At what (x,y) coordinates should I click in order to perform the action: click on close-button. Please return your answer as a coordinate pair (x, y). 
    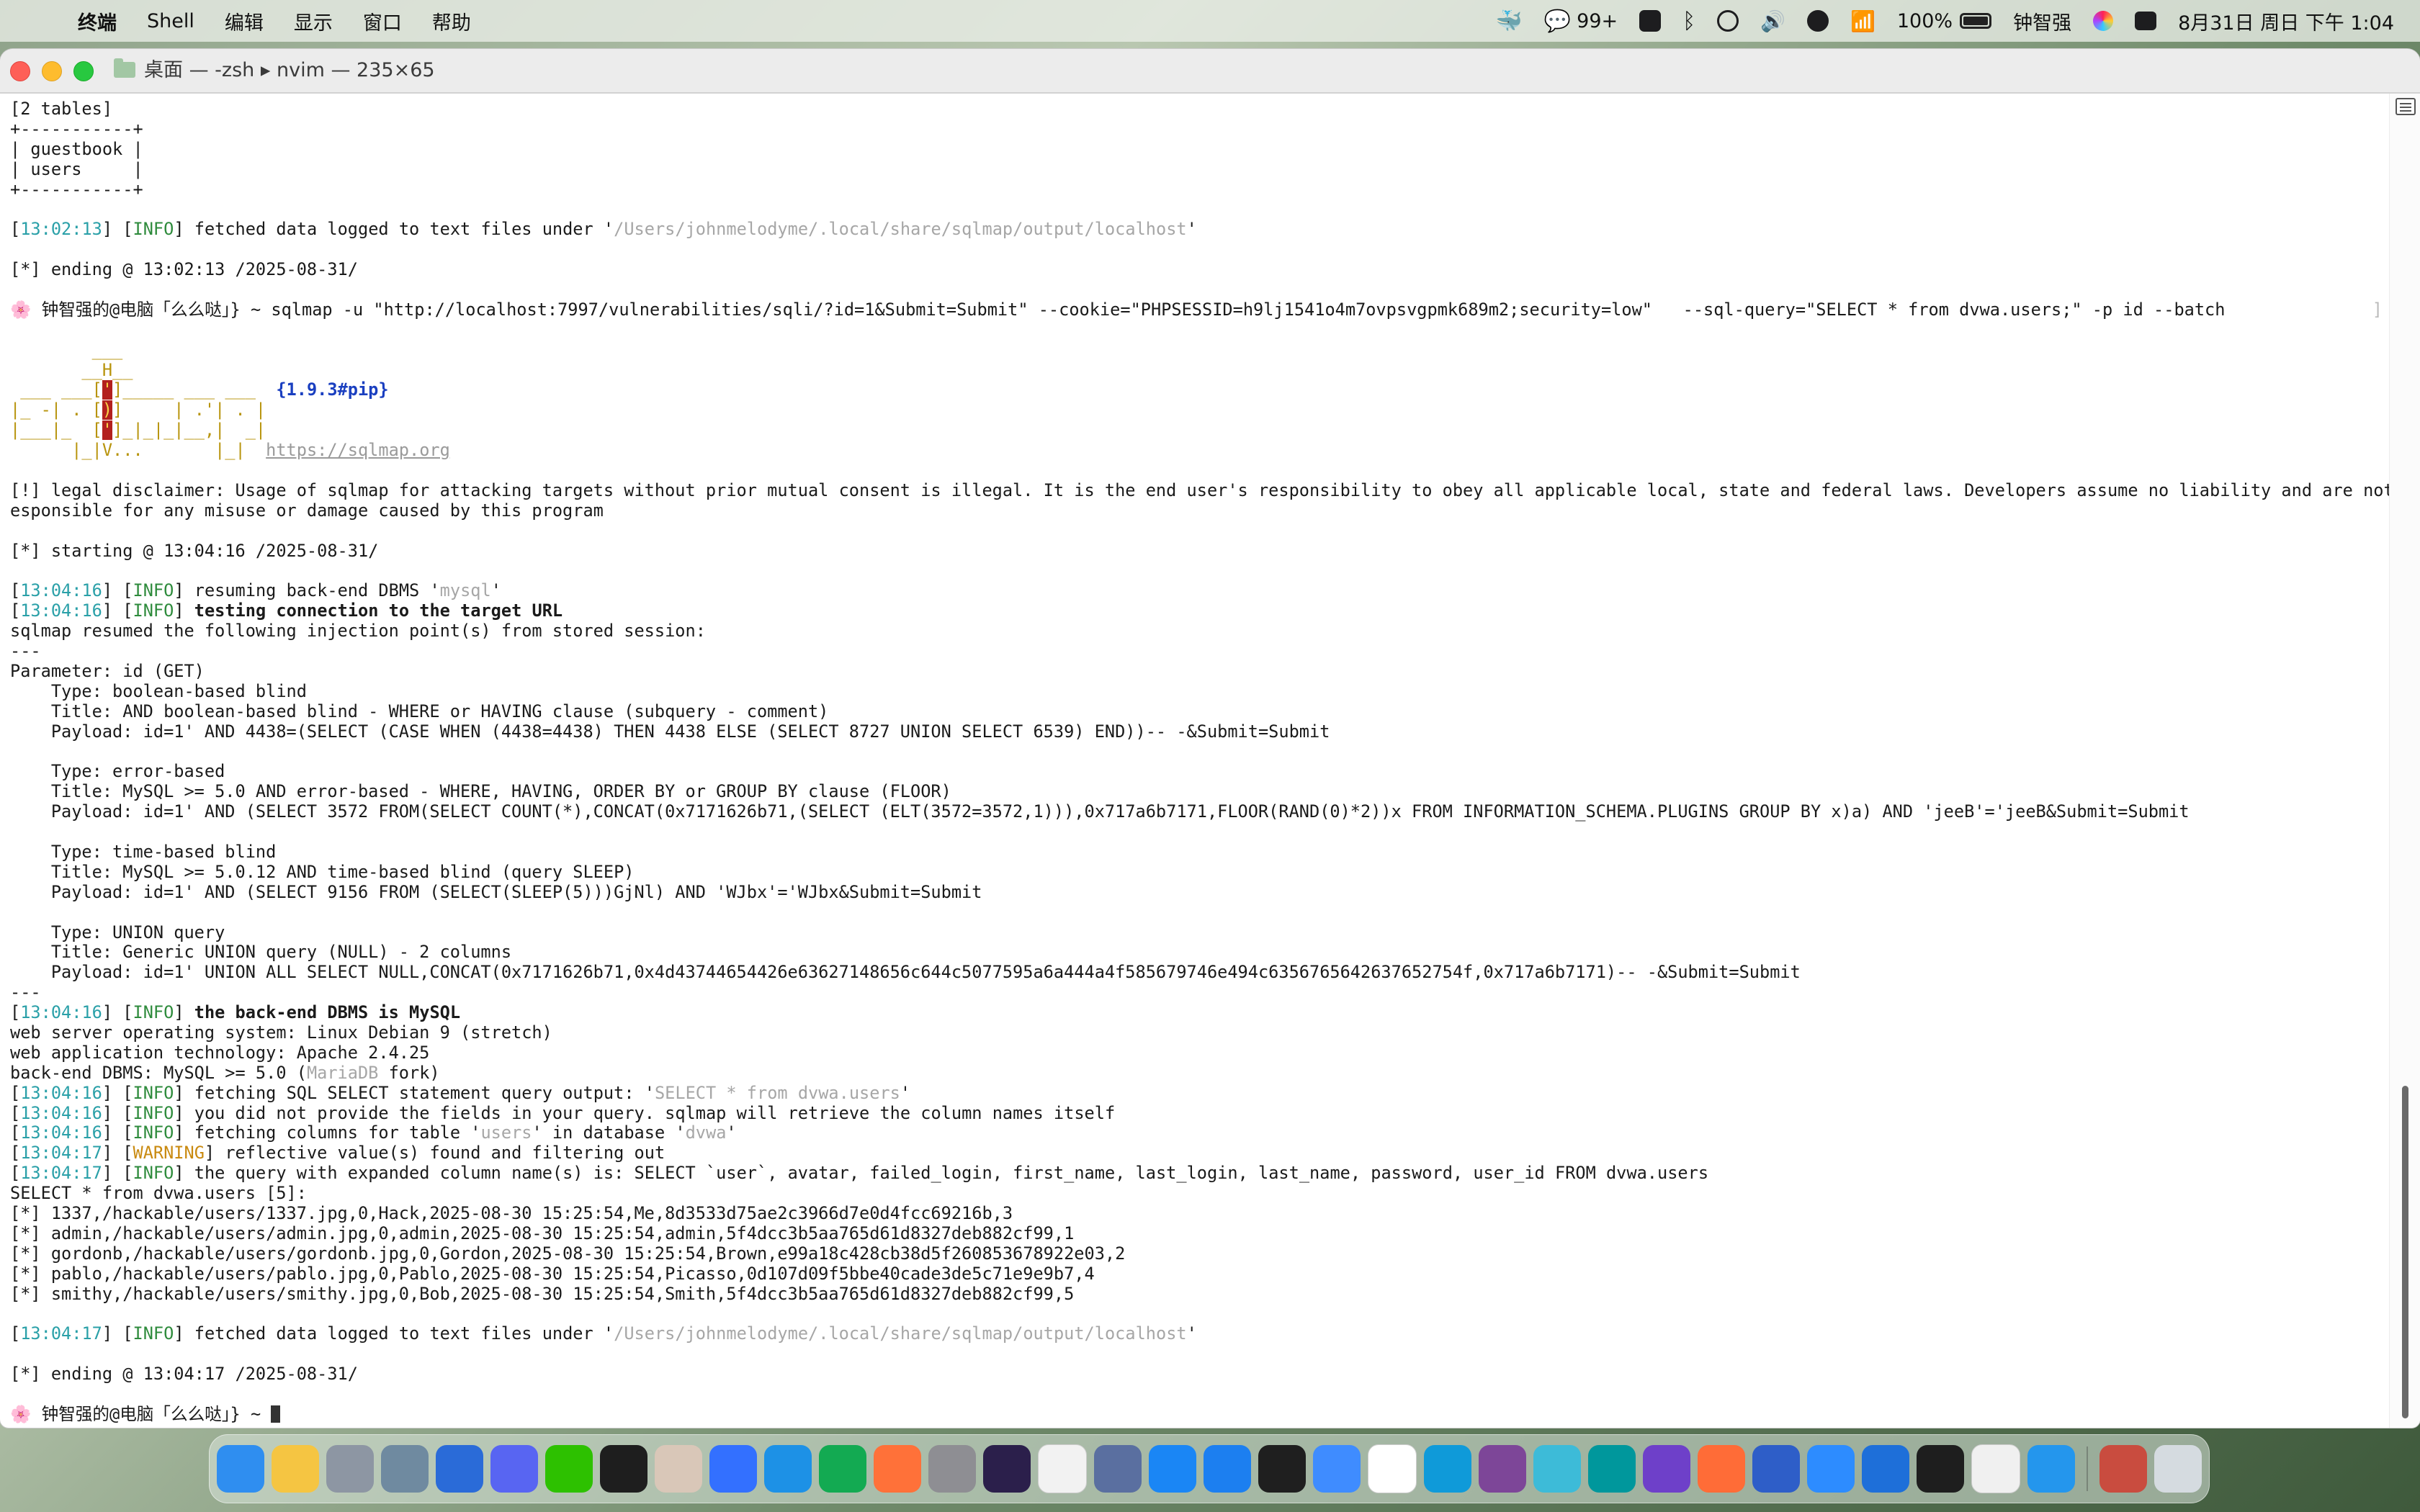
    Looking at the image, I should click on (20, 71).